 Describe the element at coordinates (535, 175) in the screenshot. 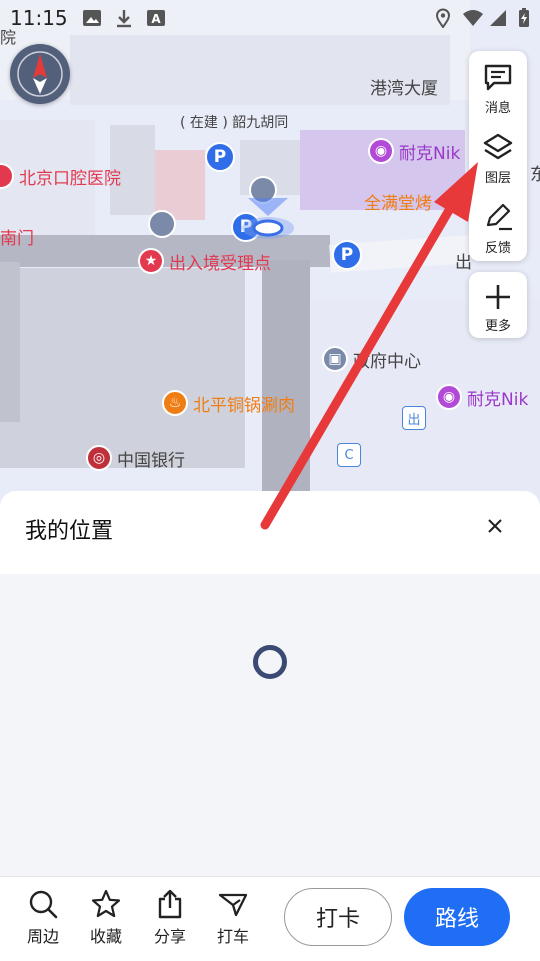

I see `poi-east-partial: 东` at that location.